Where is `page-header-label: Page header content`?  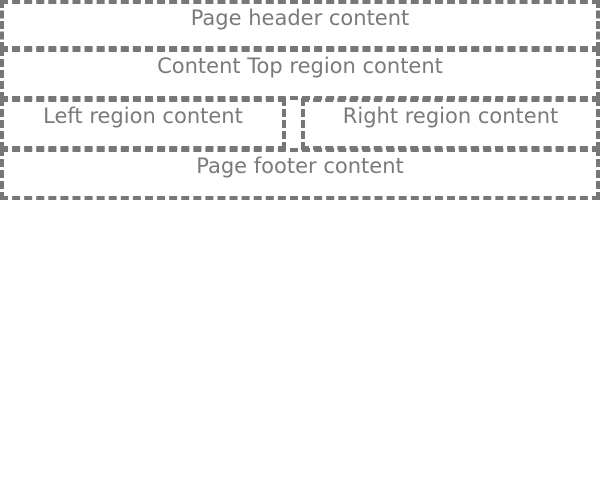 page-header-label: Page header content is located at coordinates (300, 18).